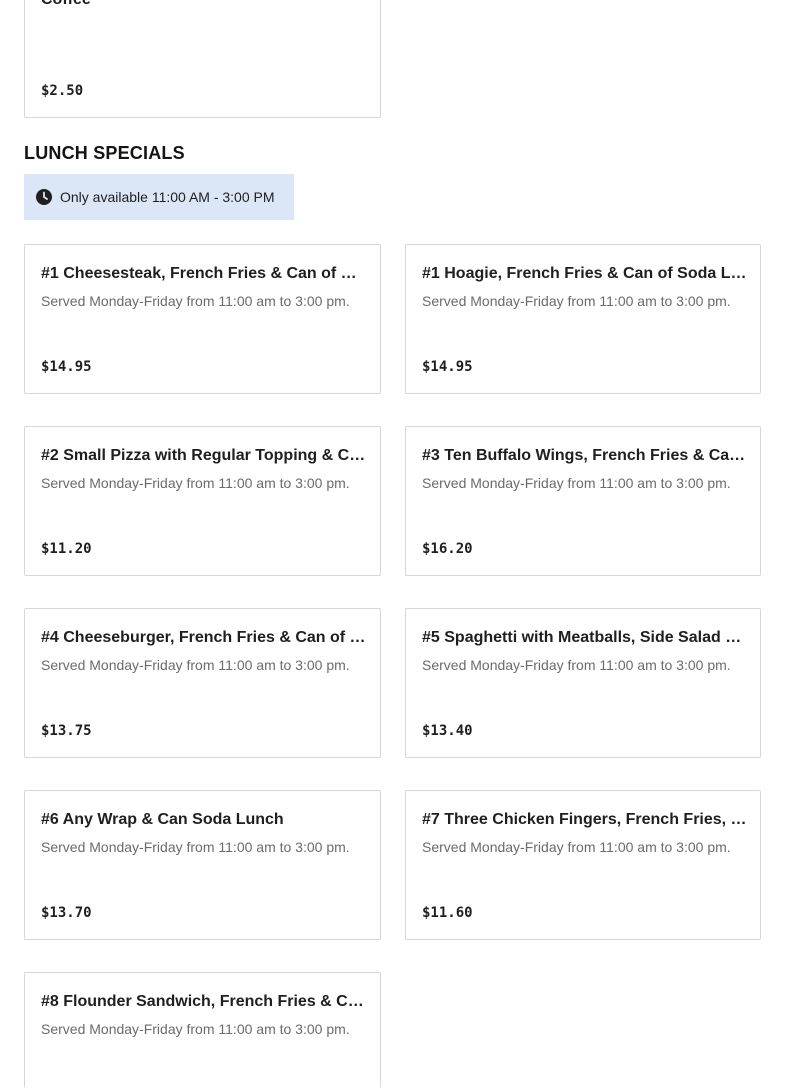  Describe the element at coordinates (162, 819) in the screenshot. I see `menu-item-title: #6 Any Wrap & Can Soda Lunch` at that location.